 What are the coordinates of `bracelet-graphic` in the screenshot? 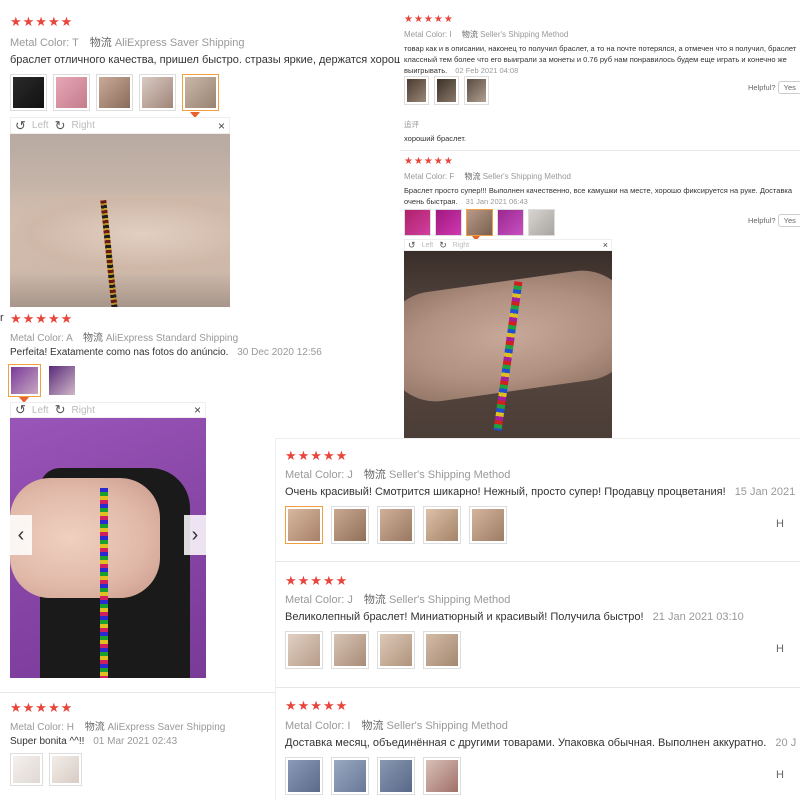 It's located at (104, 583).